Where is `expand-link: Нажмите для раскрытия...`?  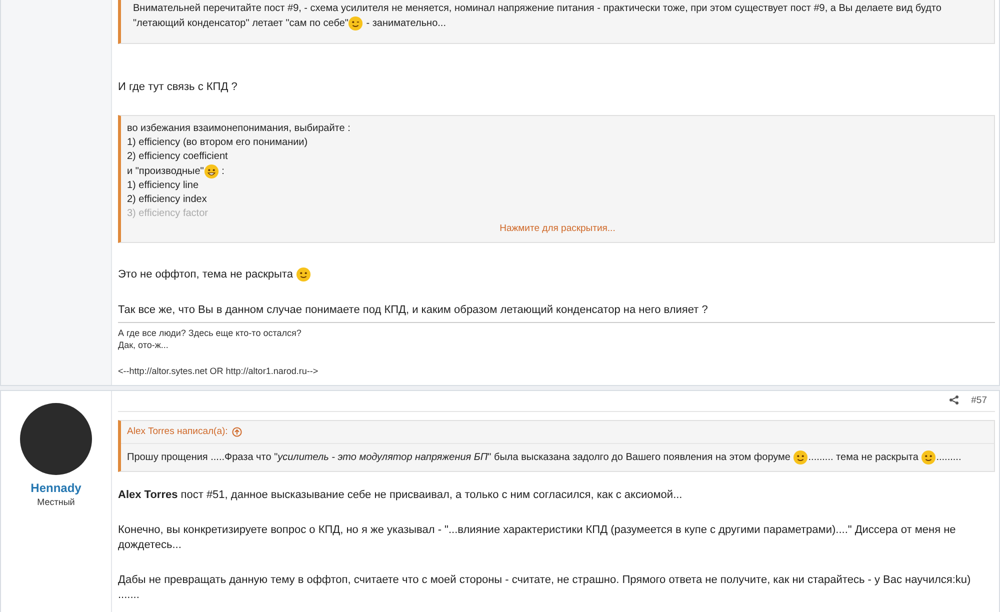 expand-link: Нажмите для раскрытия... is located at coordinates (558, 228).